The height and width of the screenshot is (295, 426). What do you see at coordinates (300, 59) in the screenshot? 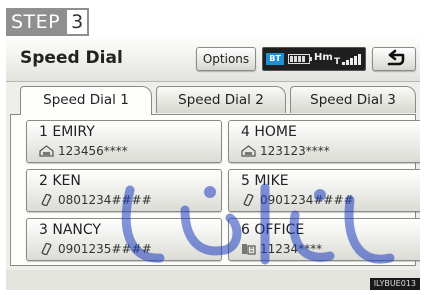
I see `battery-icon` at bounding box center [300, 59].